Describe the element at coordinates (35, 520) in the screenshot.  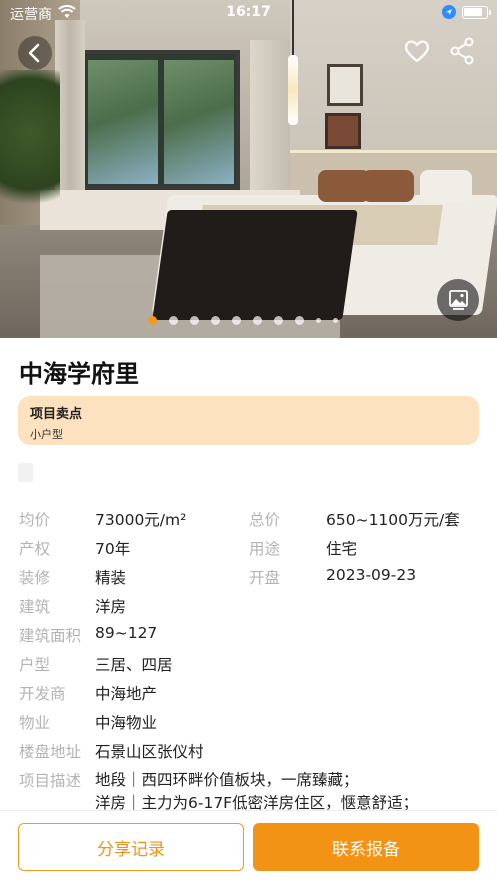
I see `detail-label: 均价` at that location.